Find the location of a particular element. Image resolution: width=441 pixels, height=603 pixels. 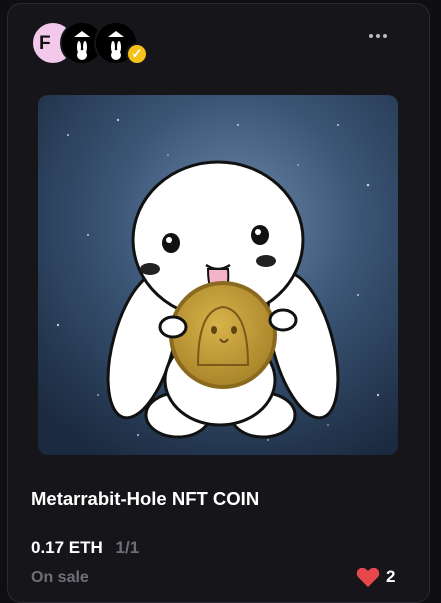

heart-icon is located at coordinates (368, 577).